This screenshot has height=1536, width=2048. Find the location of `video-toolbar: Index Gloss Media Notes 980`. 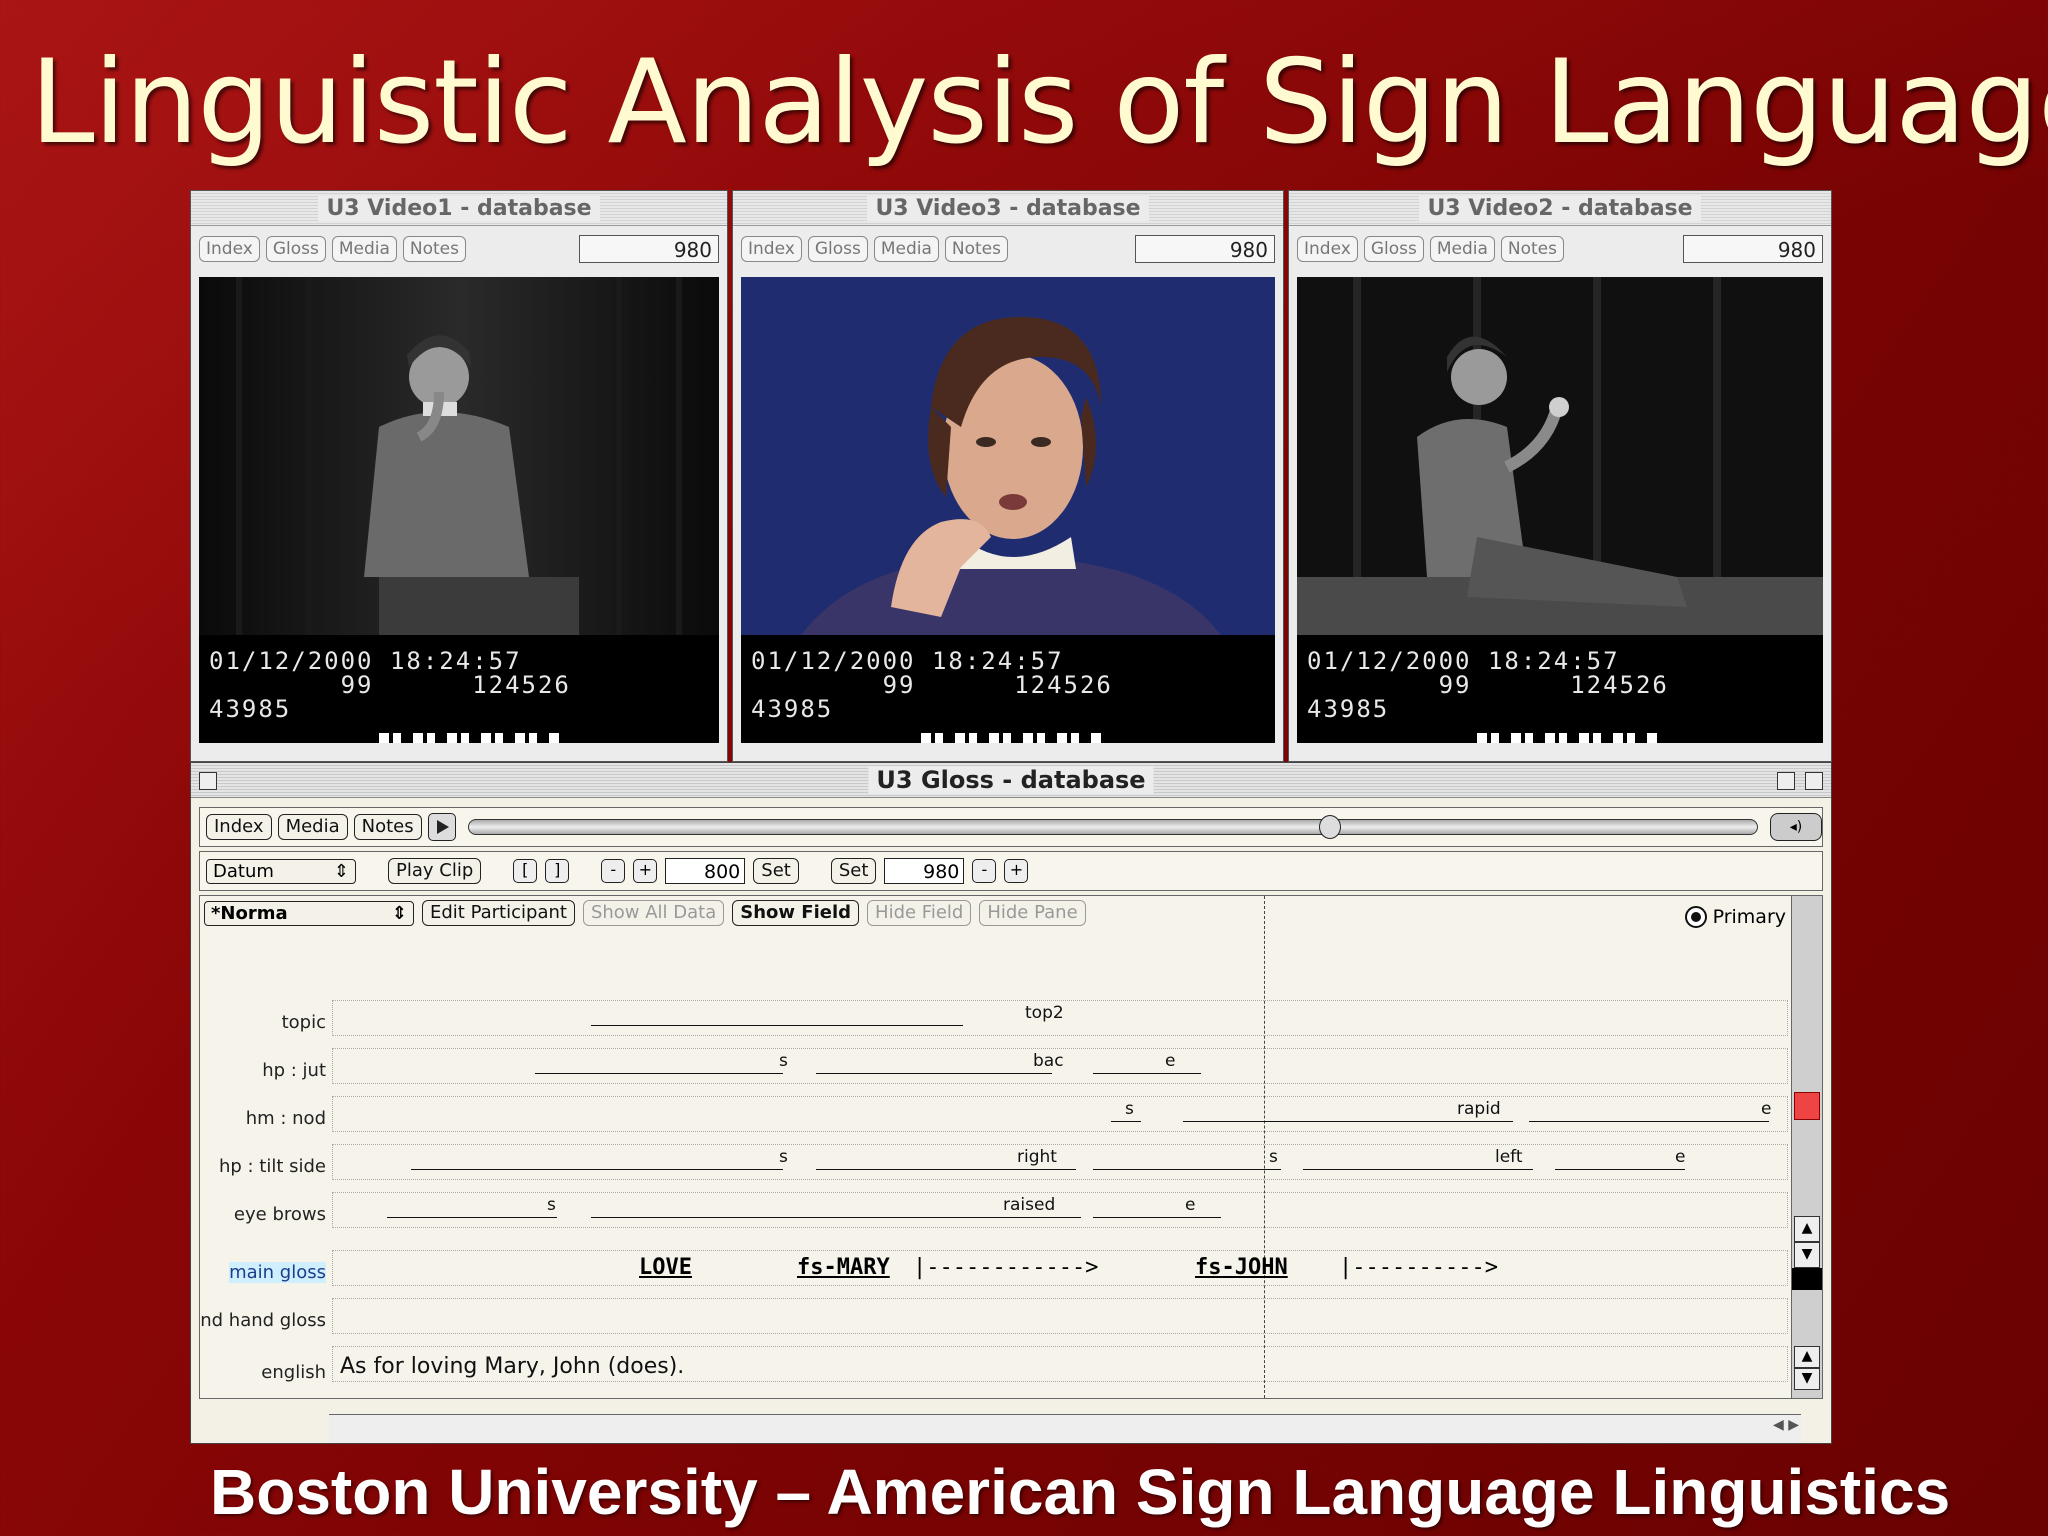

video-toolbar: Index Gloss Media Notes 980 is located at coordinates (1008, 249).